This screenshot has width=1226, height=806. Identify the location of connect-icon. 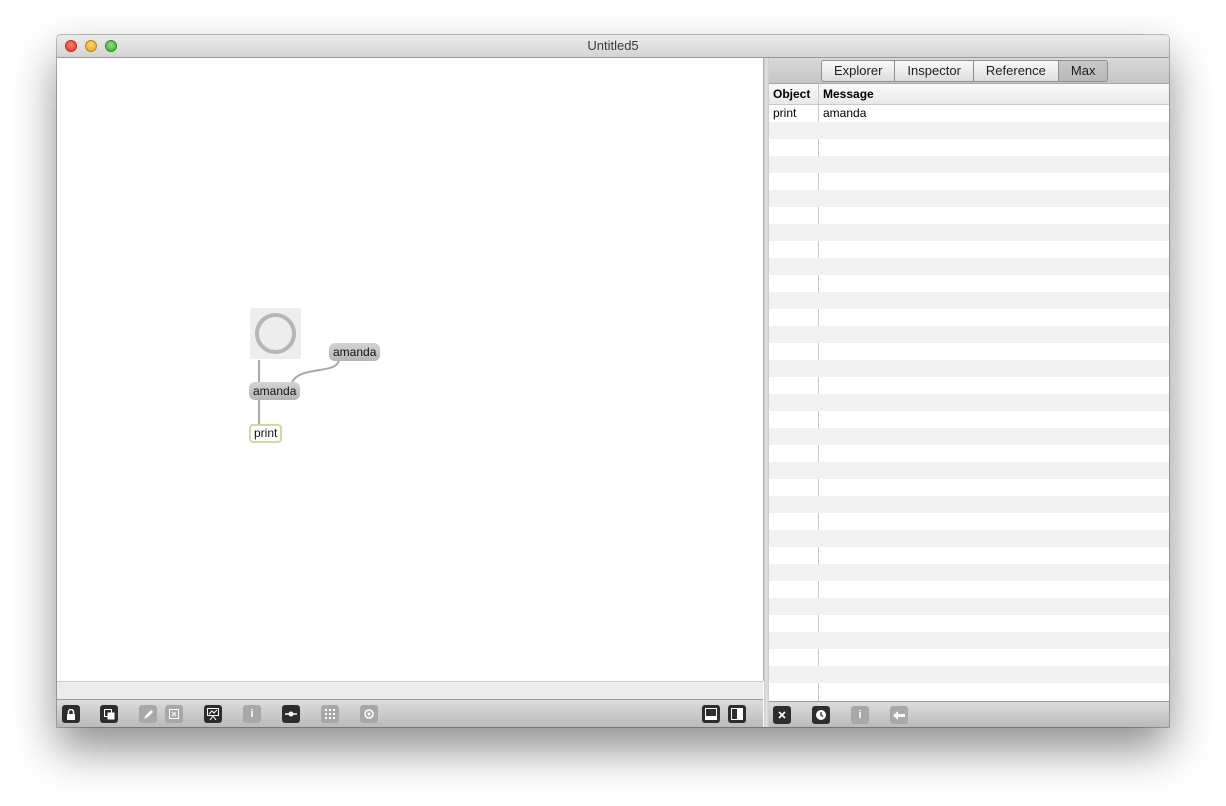
(291, 714).